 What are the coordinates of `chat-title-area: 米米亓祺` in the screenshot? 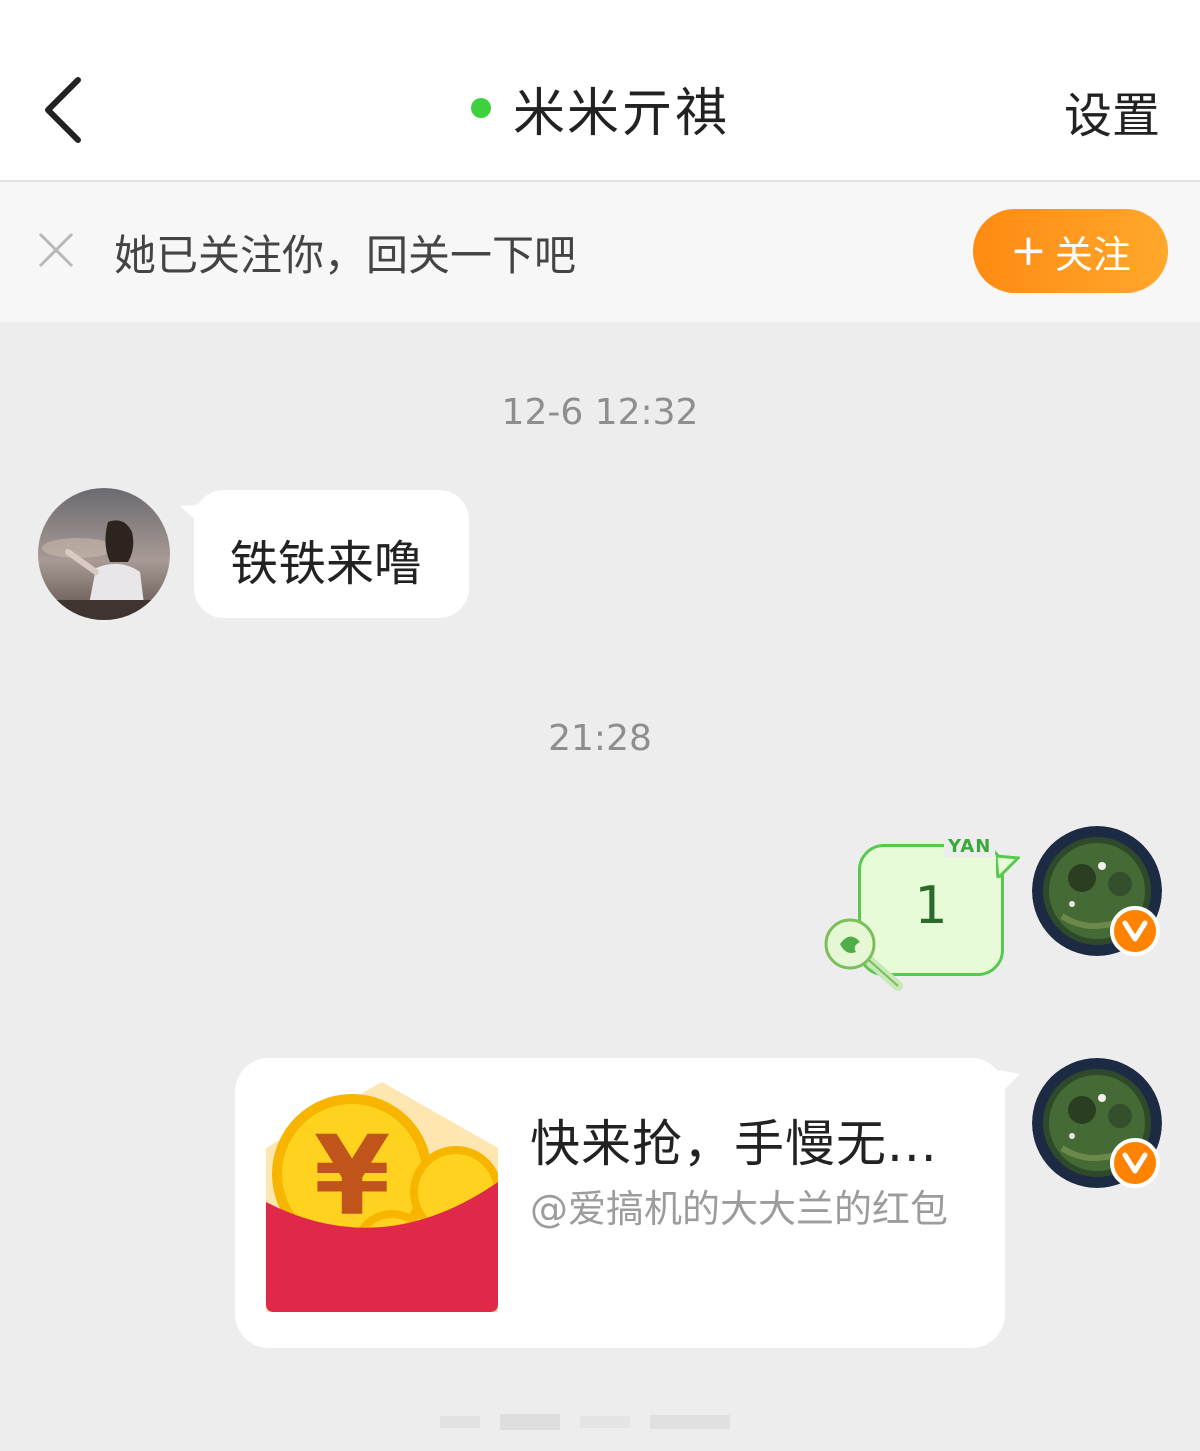 It's located at (600, 108).